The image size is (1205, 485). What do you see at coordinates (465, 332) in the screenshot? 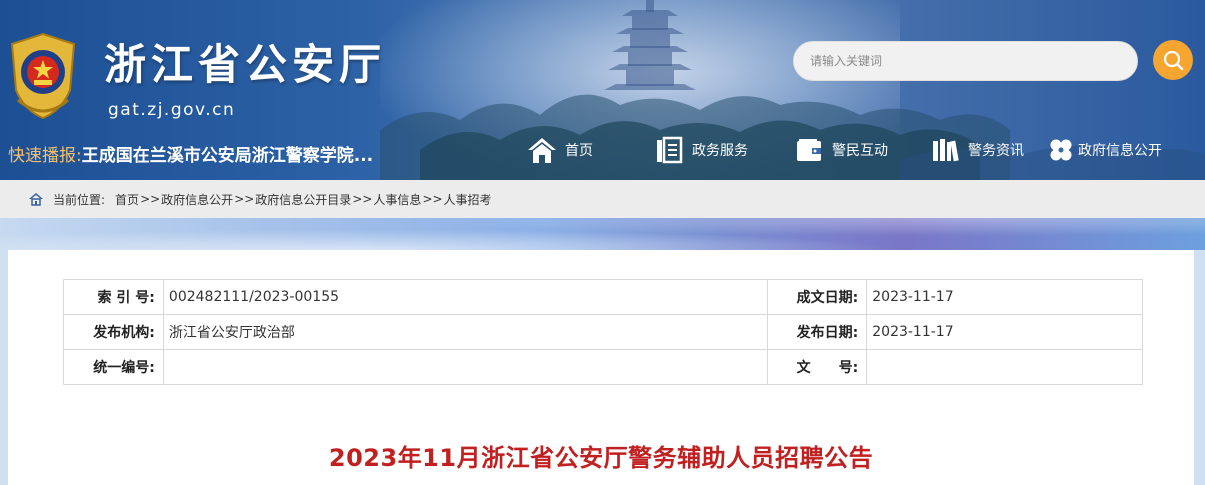
I see `publisher-value: 浙江省公安厅政治部` at bounding box center [465, 332].